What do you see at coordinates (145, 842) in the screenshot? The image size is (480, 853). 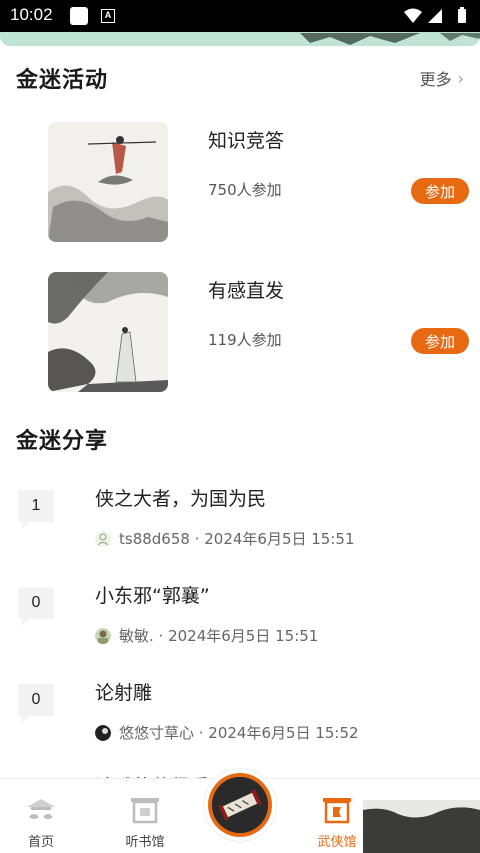 I see `nav-label: 听书馆` at bounding box center [145, 842].